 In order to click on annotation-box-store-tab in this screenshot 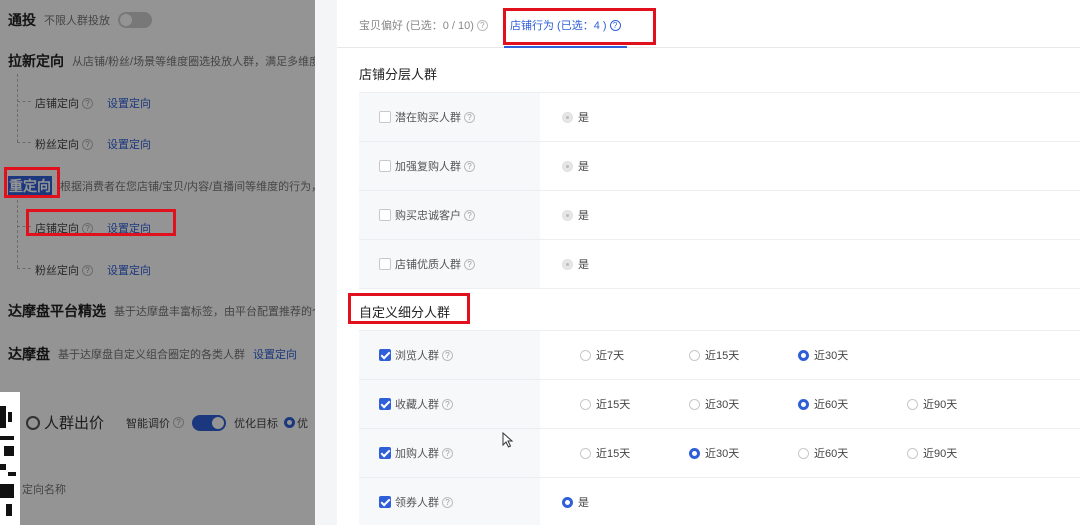, I will do `click(579, 26)`.